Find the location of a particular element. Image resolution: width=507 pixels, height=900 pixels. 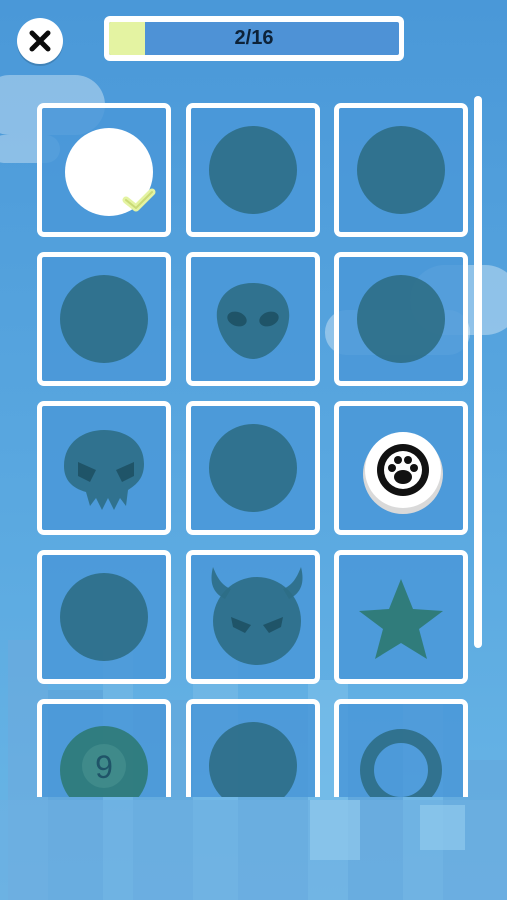

skin-tile-skull-ball is located at coordinates (104, 468).